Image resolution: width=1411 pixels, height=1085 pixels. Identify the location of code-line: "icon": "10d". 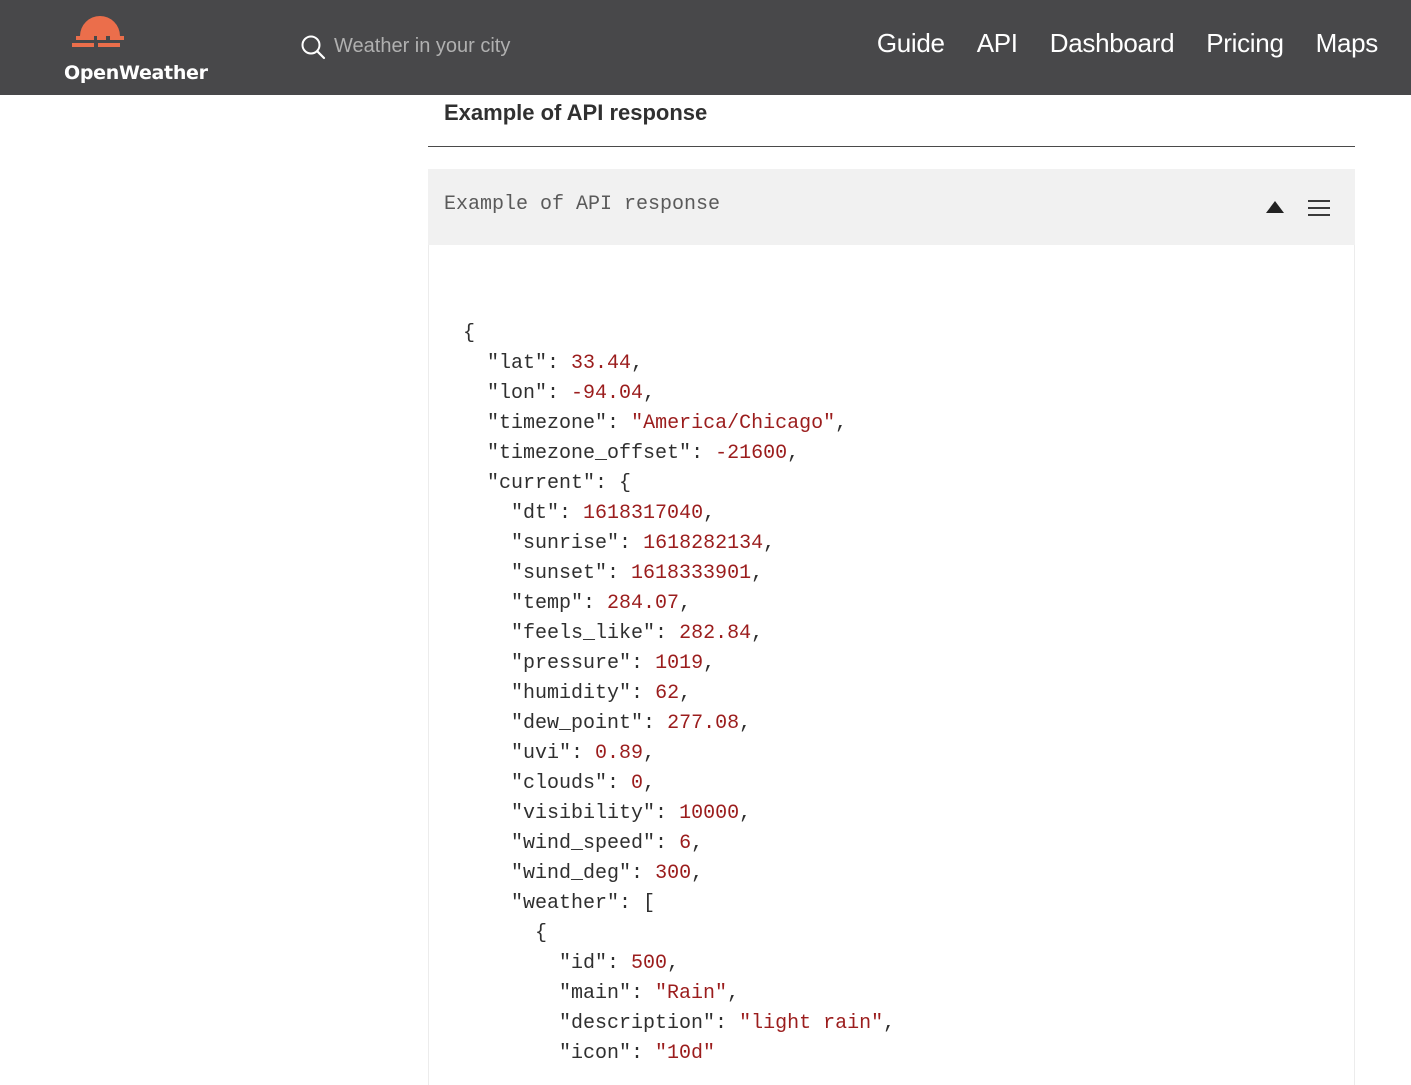
(679, 1054).